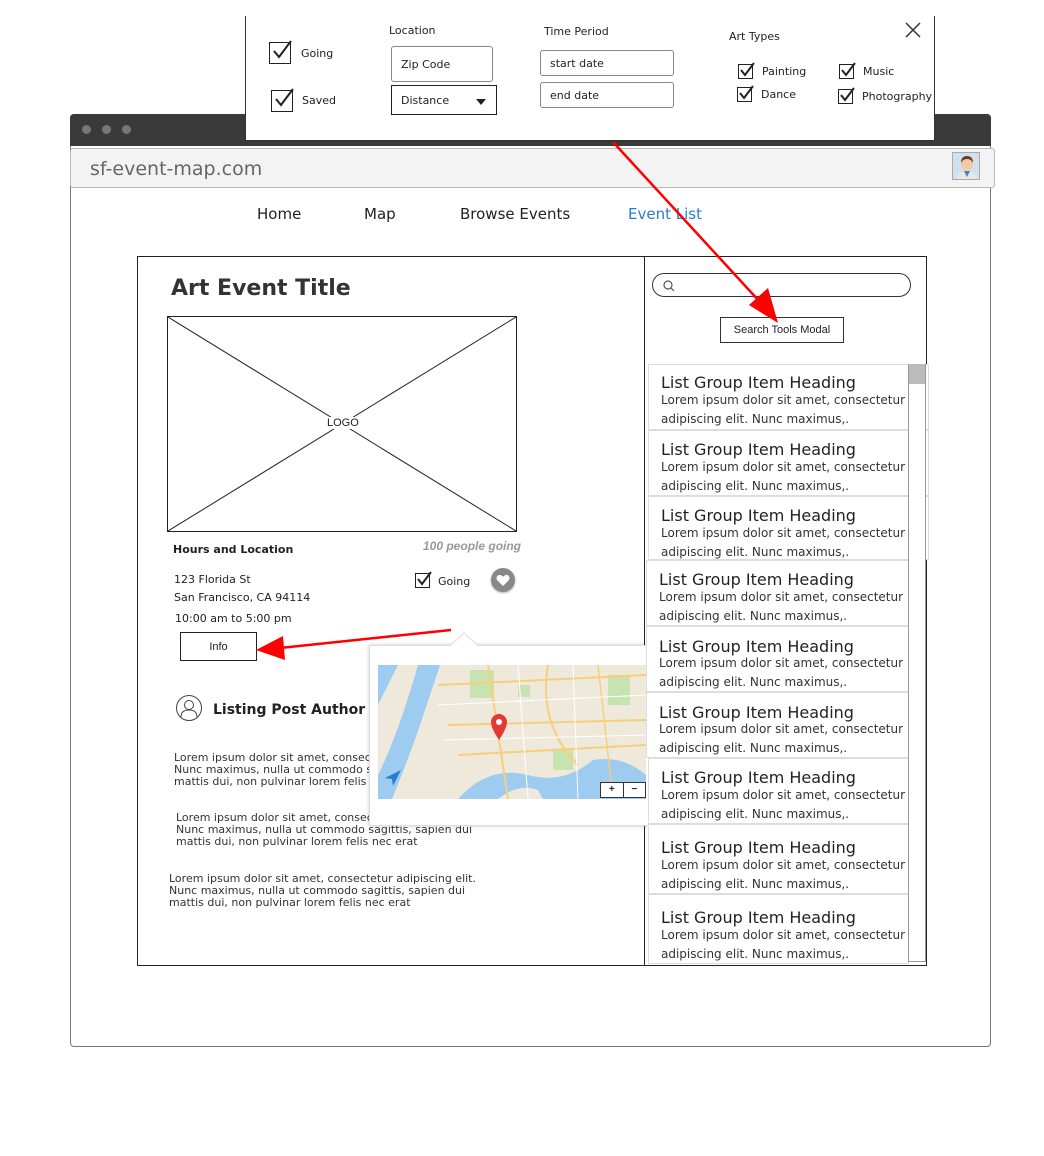  I want to click on zip-code-input: Zip Code, so click(442, 64).